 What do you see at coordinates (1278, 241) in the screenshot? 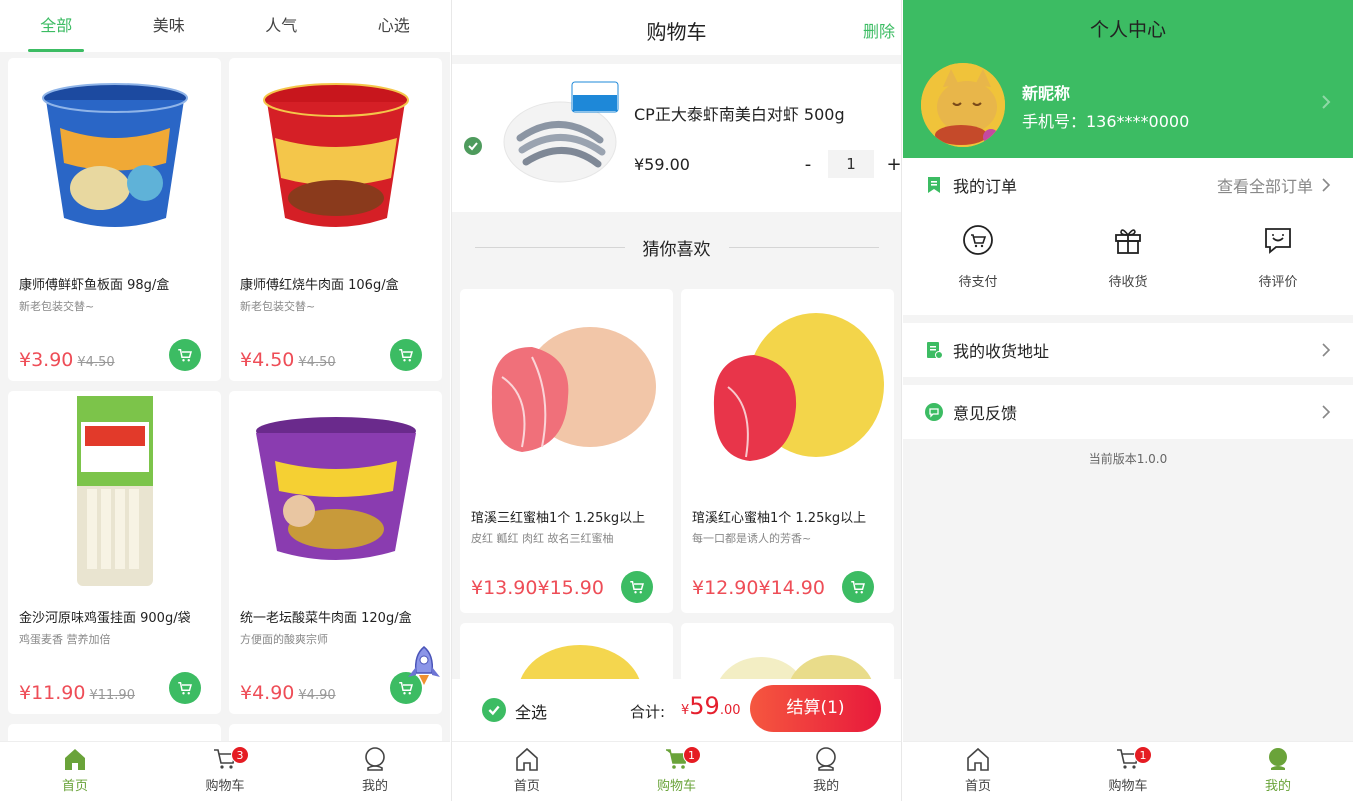
I see `comment-icon` at bounding box center [1278, 241].